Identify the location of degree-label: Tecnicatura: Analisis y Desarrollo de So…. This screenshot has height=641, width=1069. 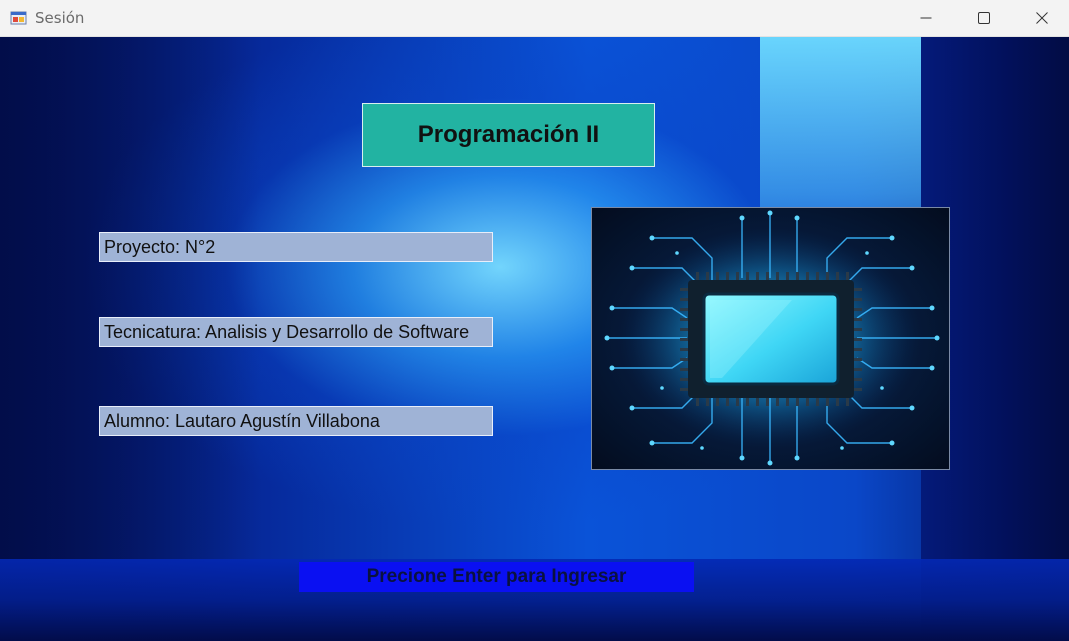
(296, 332).